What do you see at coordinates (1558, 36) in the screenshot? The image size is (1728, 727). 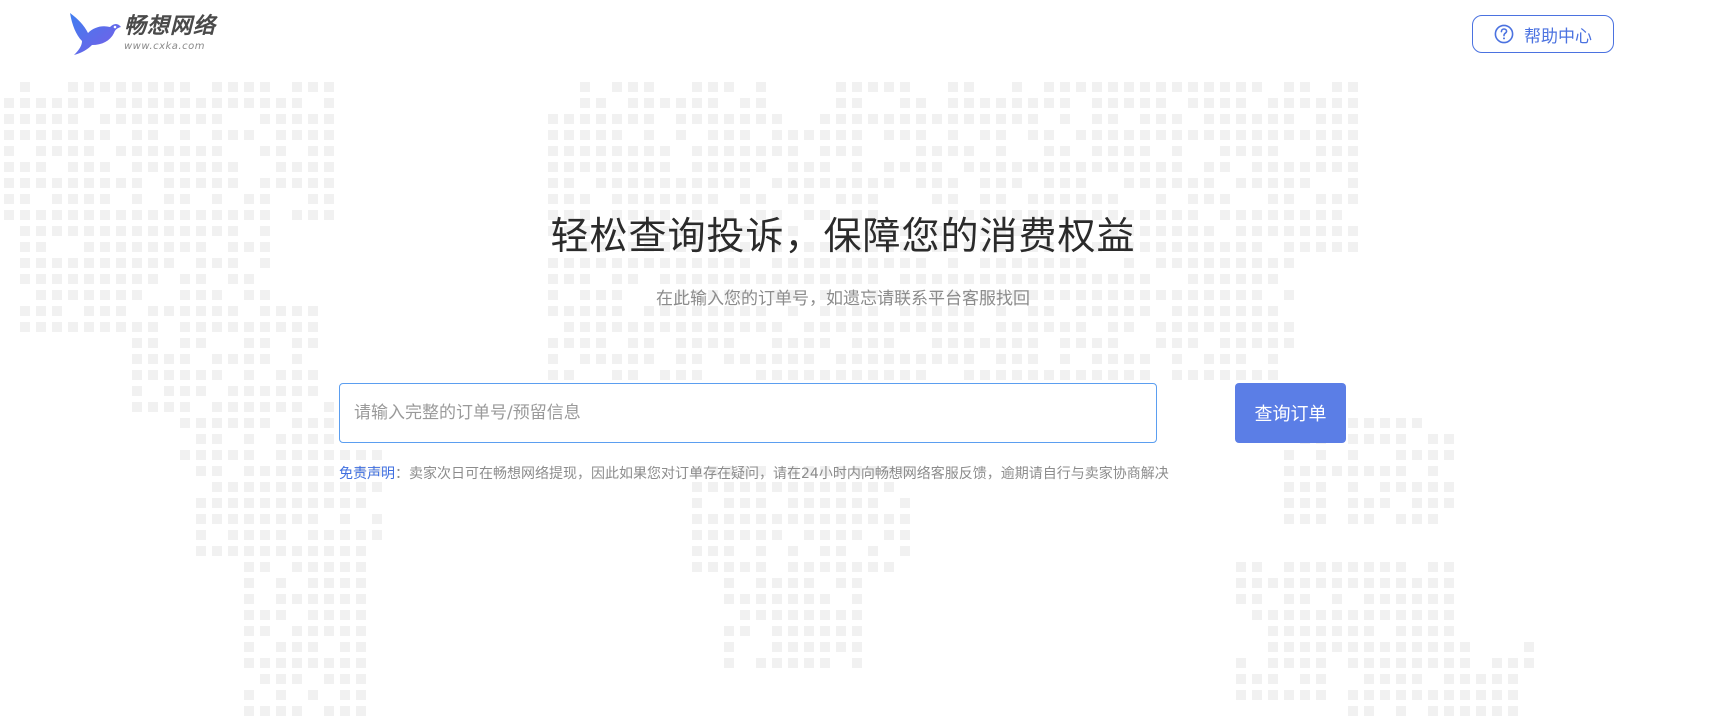 I see `help-center-label: 帮助中心` at bounding box center [1558, 36].